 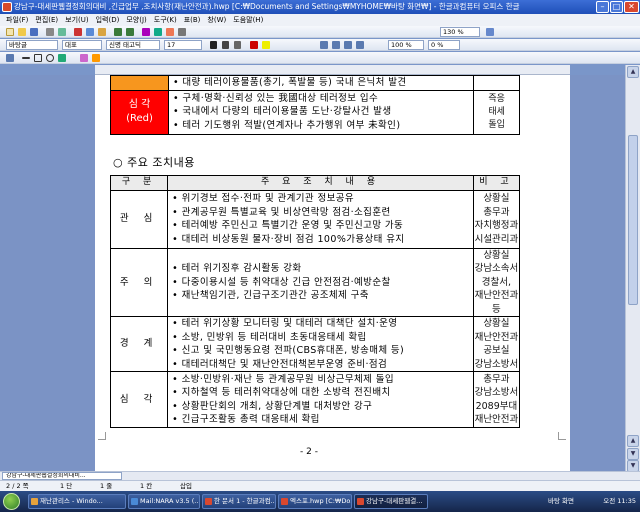 What do you see at coordinates (158, 32) in the screenshot?
I see `chart-icon` at bounding box center [158, 32].